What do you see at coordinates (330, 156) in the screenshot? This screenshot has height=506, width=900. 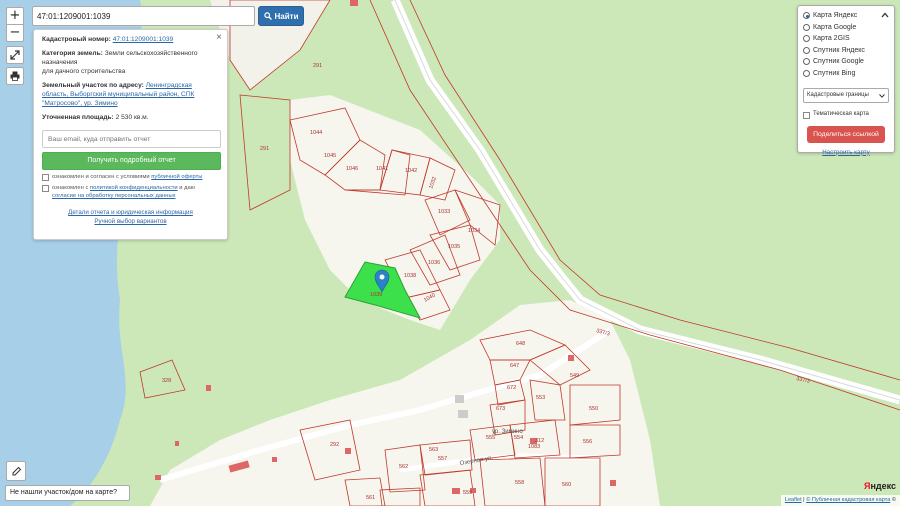 I see `parcel-number: 1045` at bounding box center [330, 156].